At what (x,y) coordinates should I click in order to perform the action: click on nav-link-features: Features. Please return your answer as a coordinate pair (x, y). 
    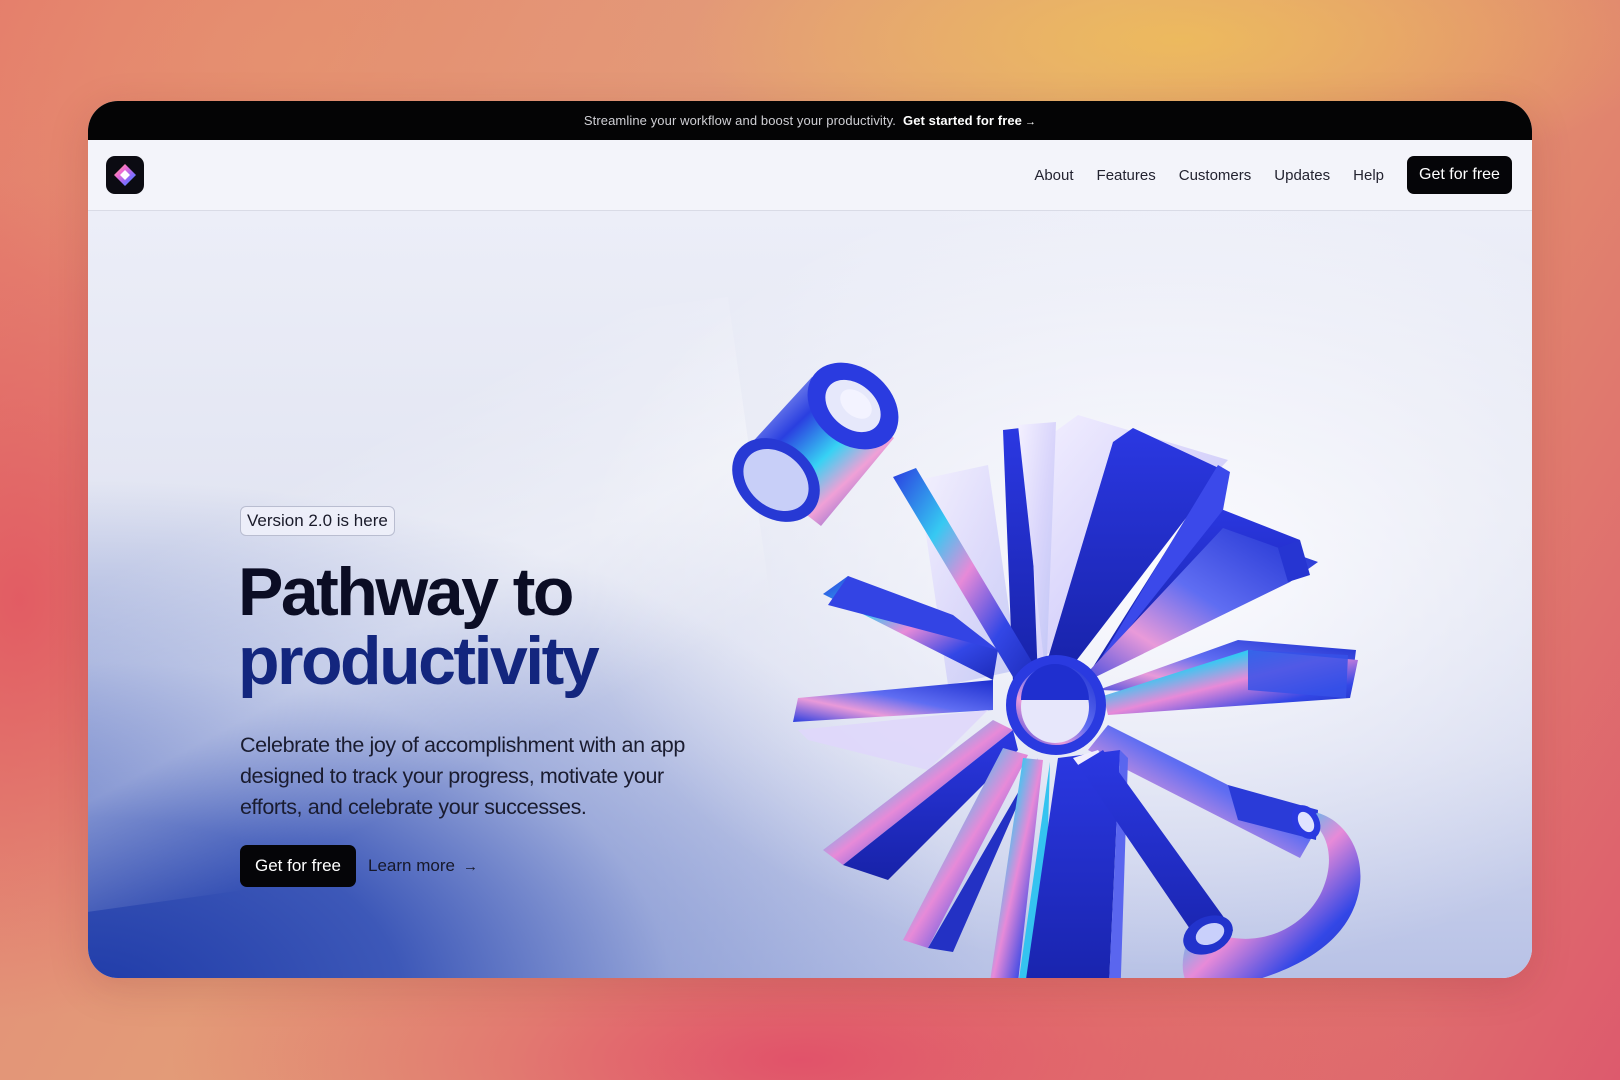
    Looking at the image, I should click on (1126, 175).